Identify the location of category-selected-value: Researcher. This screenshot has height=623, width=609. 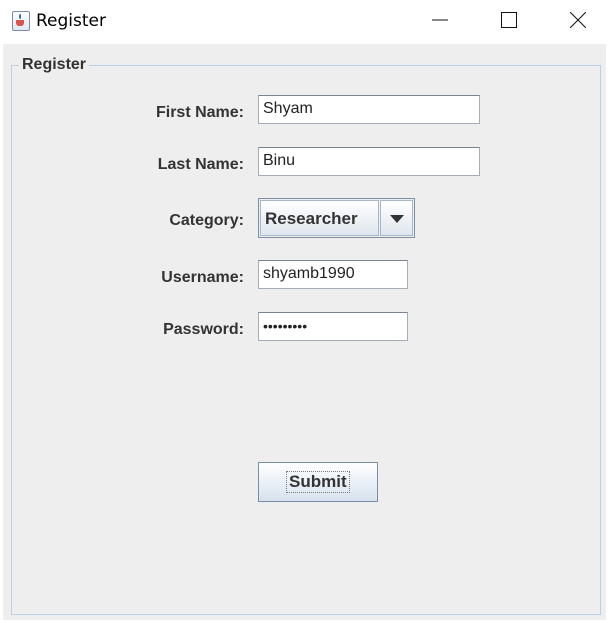
(319, 218).